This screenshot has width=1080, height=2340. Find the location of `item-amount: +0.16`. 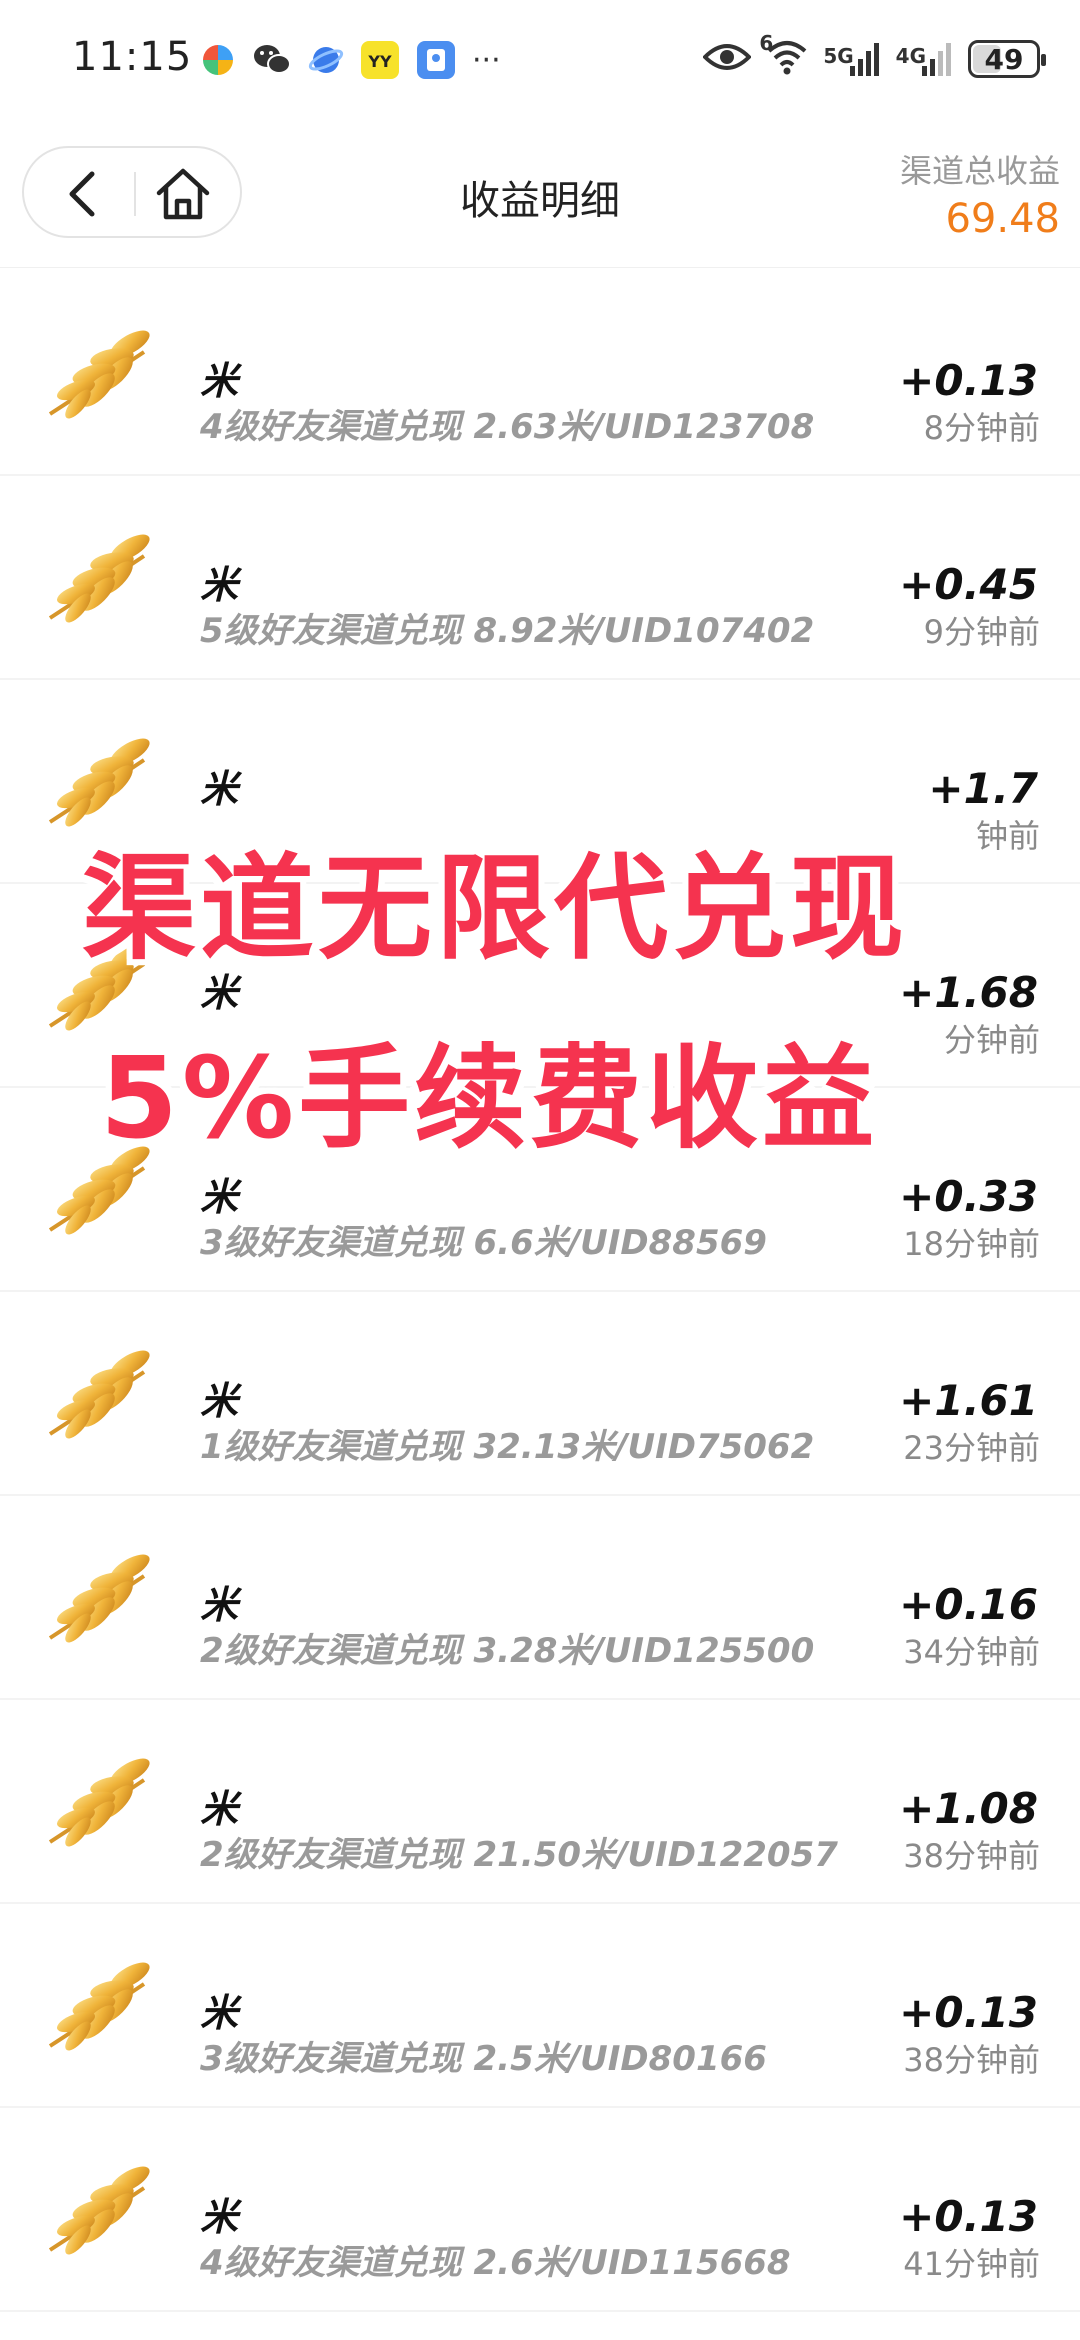

item-amount: +0.16 is located at coordinates (968, 1604).